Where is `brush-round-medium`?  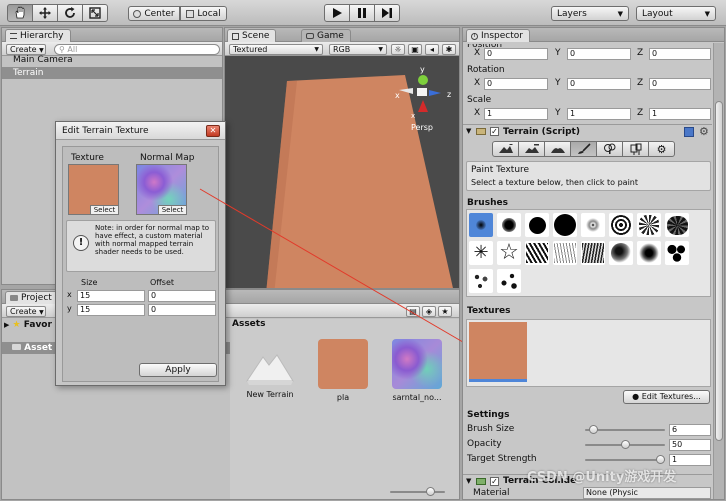
brush-round-medium is located at coordinates (537, 225).